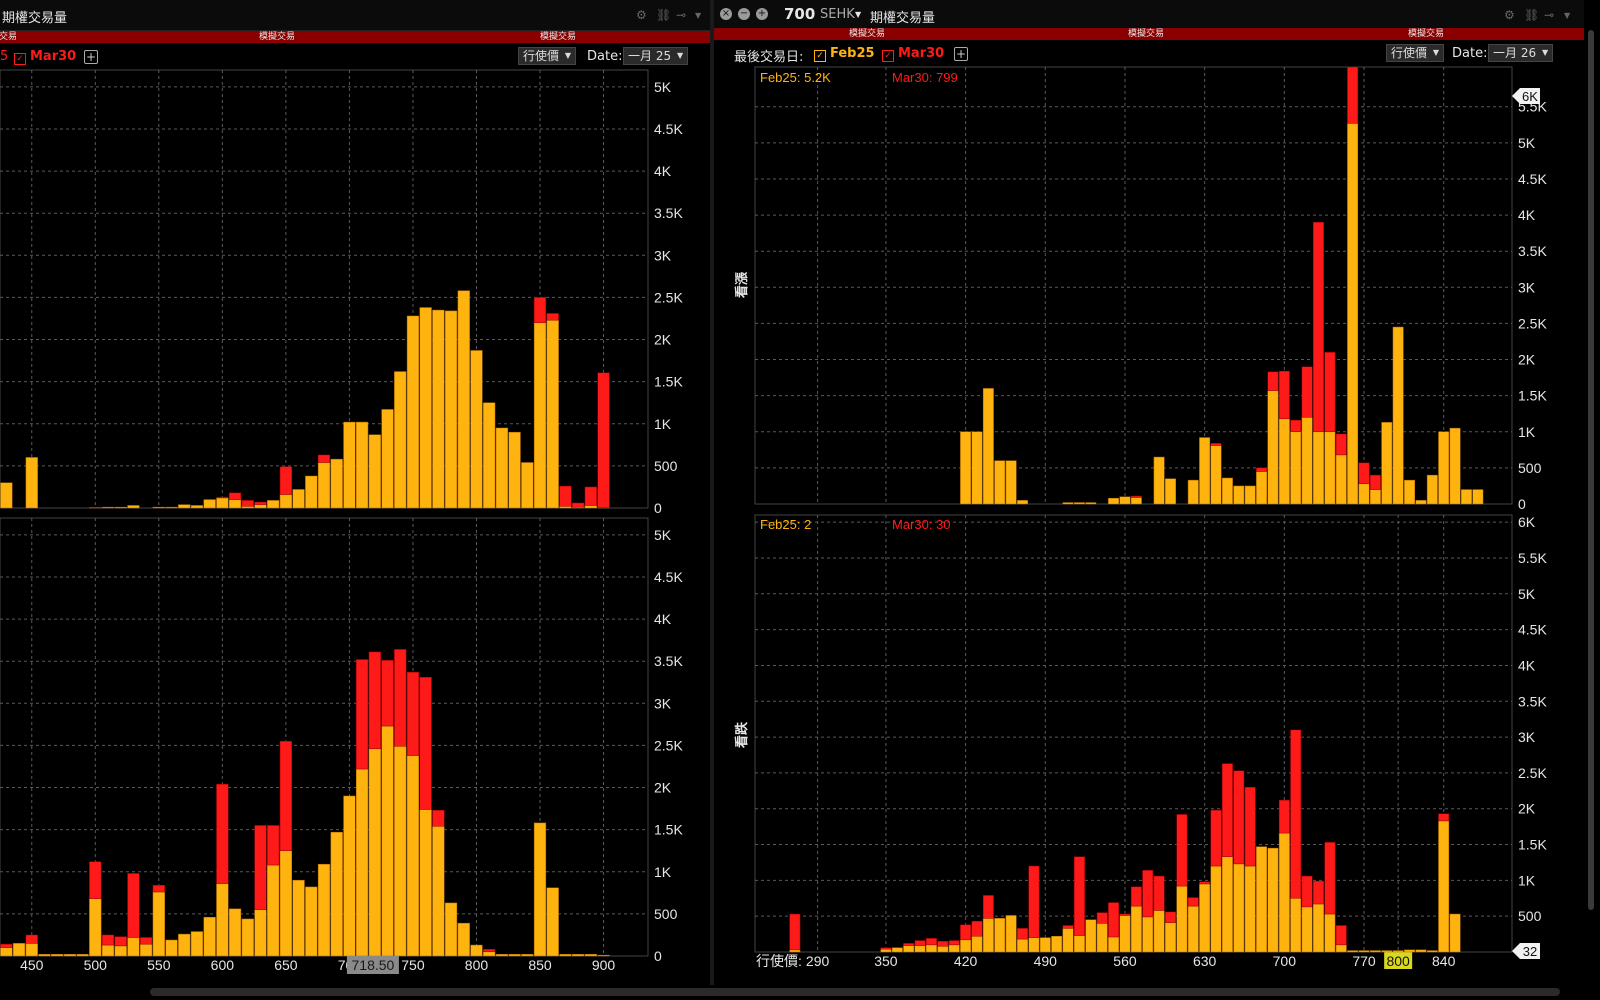  What do you see at coordinates (663, 703) in the screenshot?
I see `y-tick-label: 3K` at bounding box center [663, 703].